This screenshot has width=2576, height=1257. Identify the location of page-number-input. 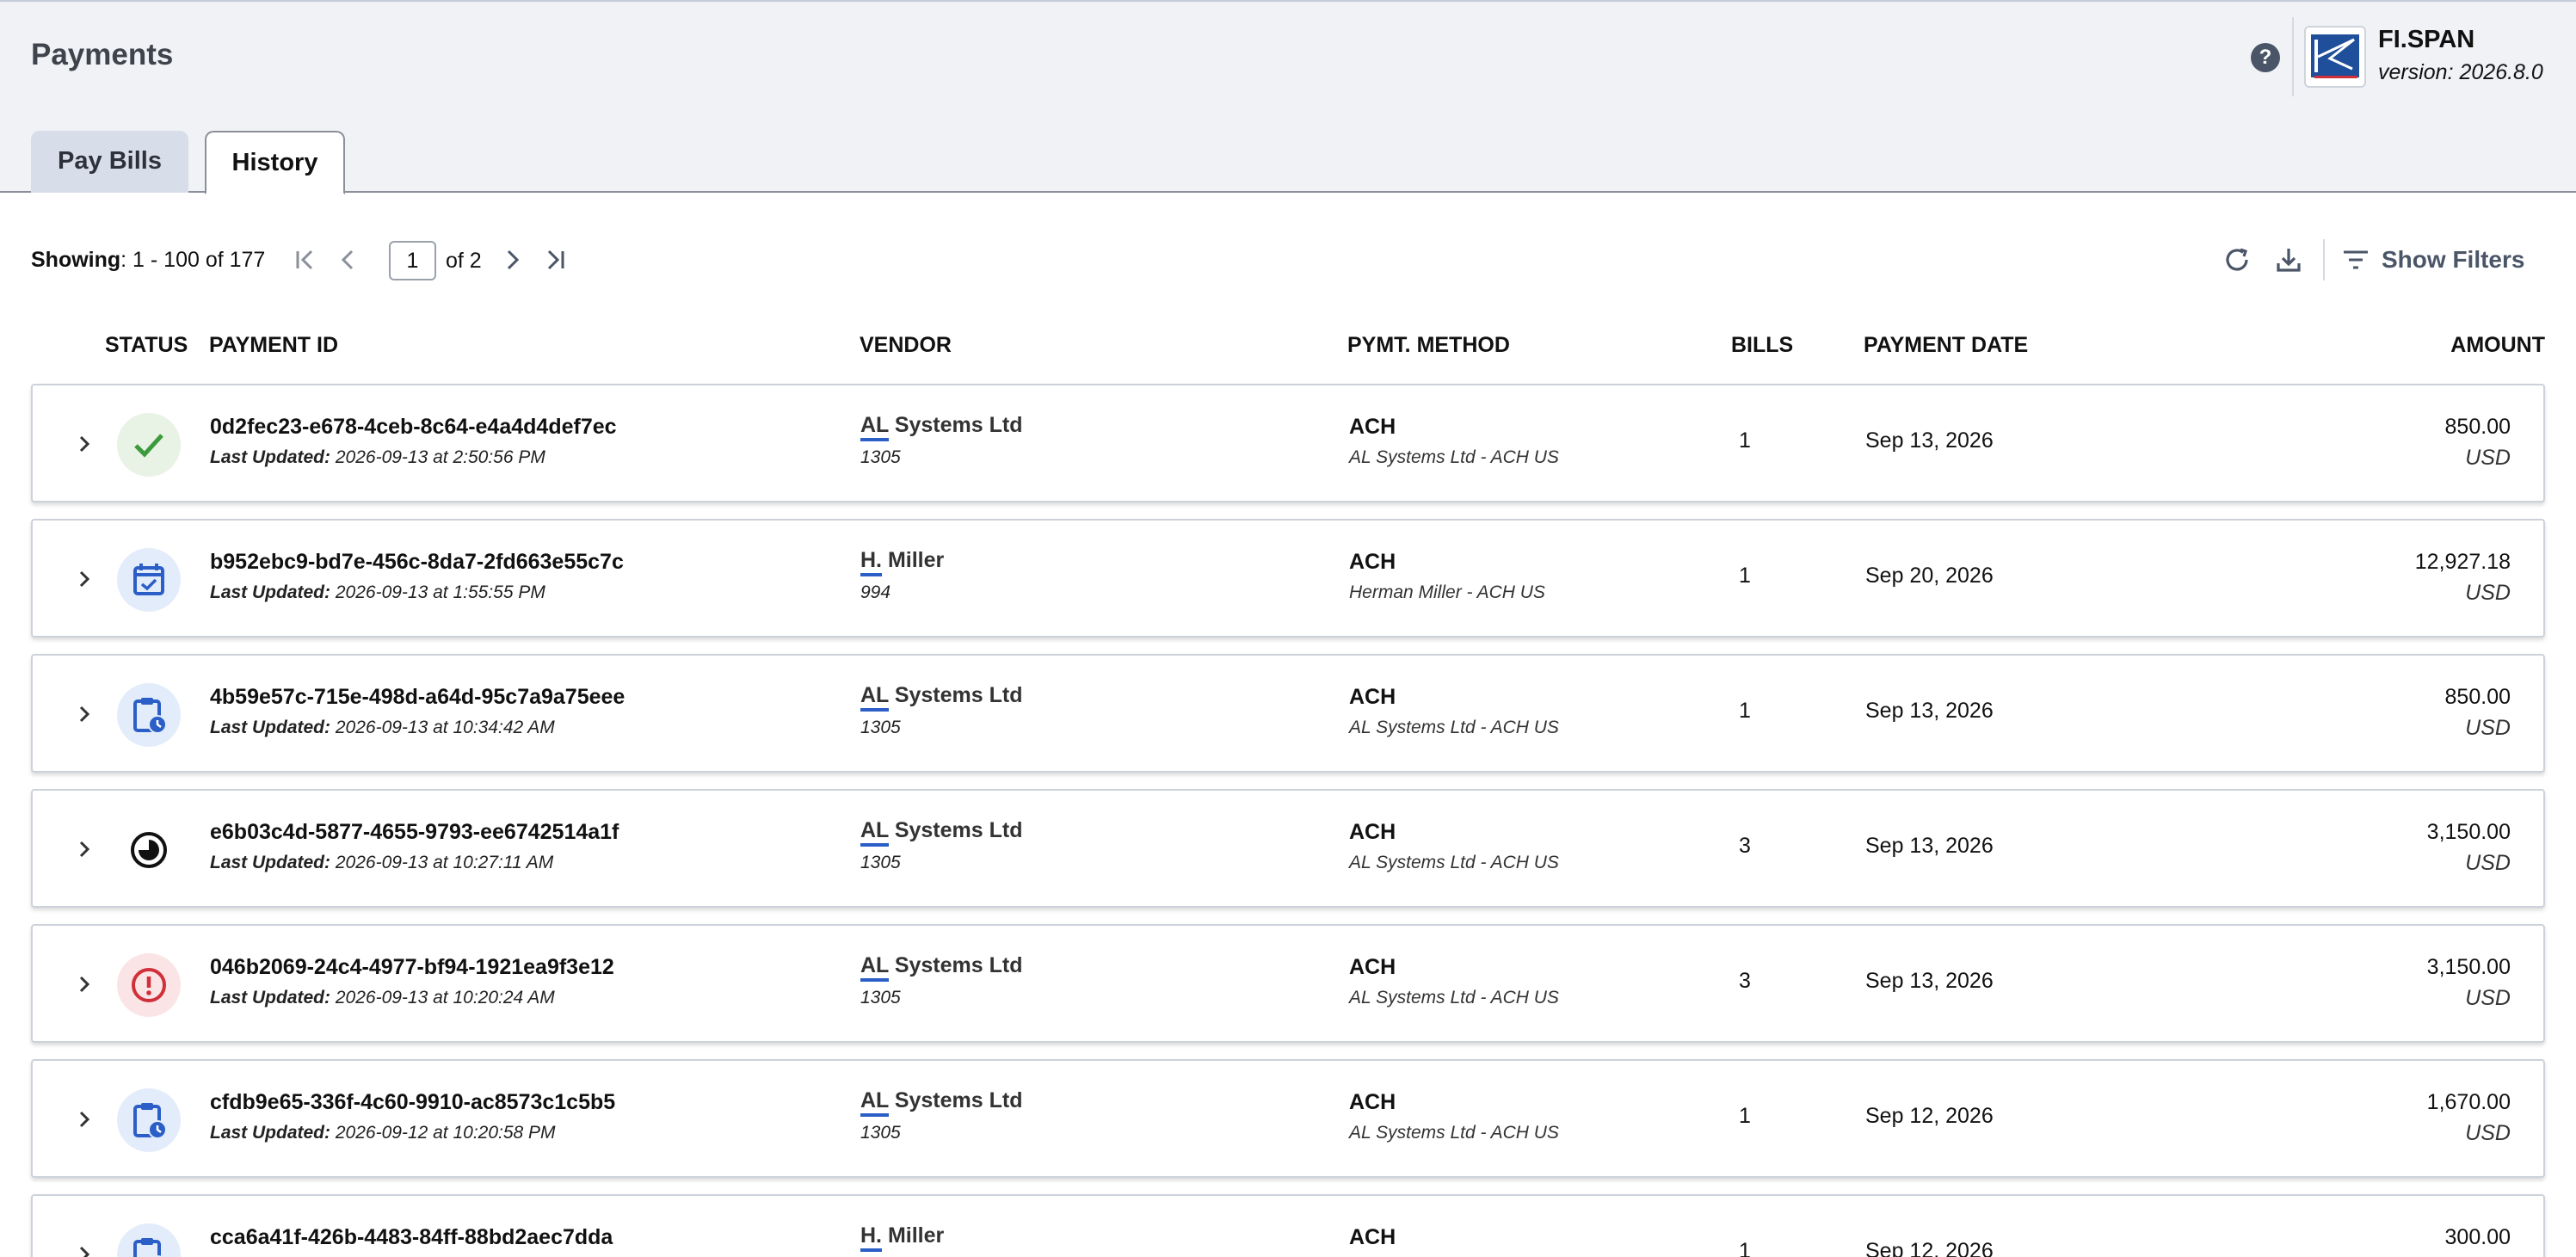
(413, 260).